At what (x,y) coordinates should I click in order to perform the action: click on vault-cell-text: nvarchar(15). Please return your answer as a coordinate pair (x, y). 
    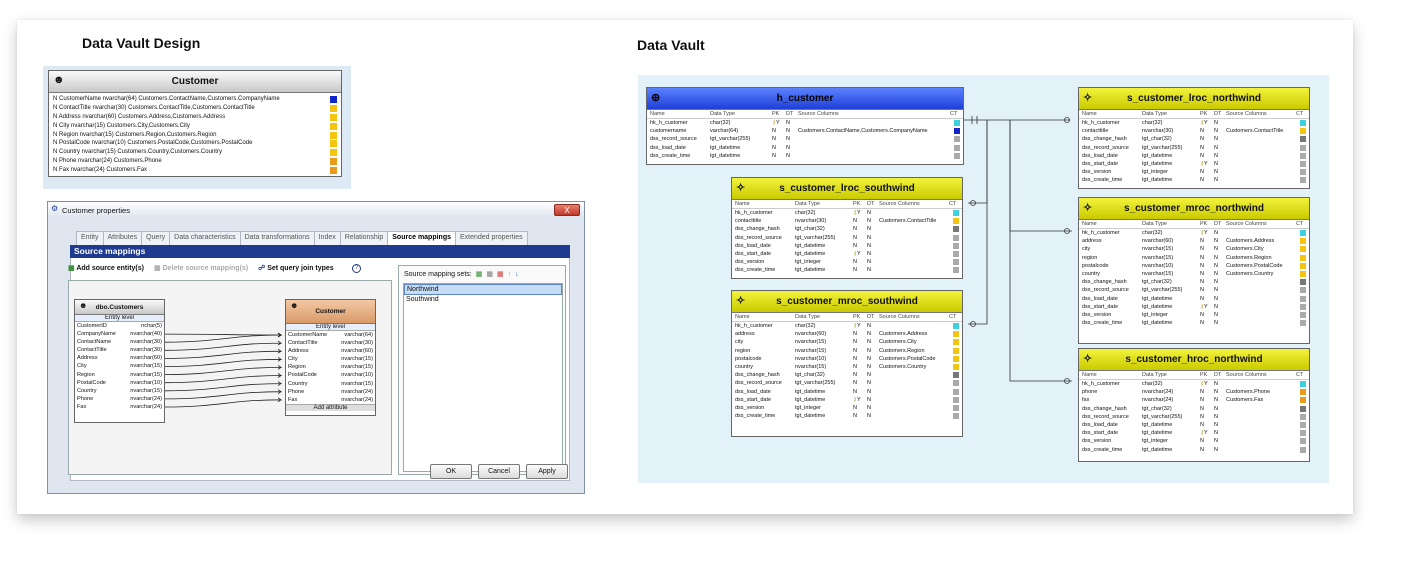
    Looking at the image, I should click on (811, 350).